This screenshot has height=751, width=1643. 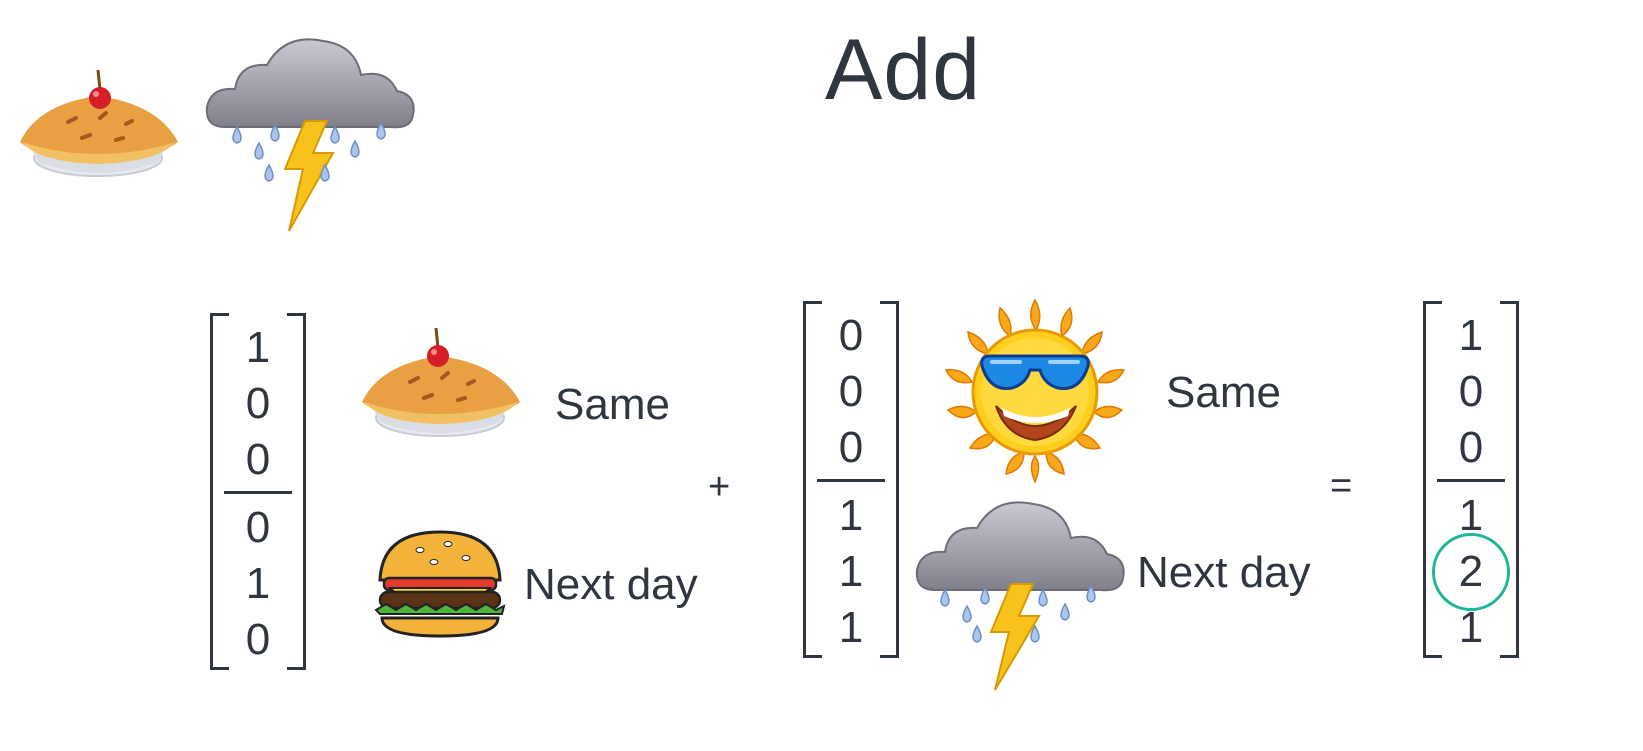 I want to click on plus-operator: +, so click(x=719, y=487).